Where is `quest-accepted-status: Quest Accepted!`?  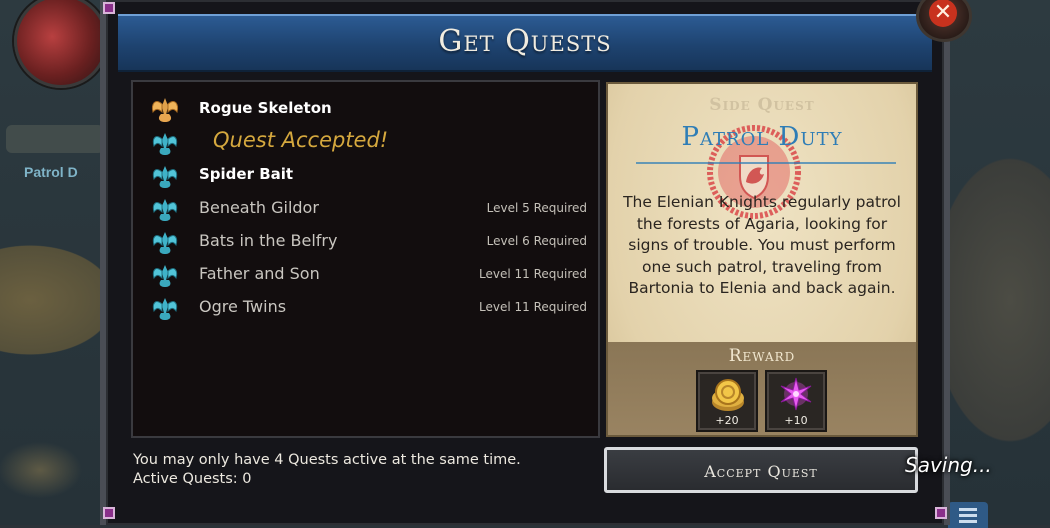 quest-accepted-status: Quest Accepted! is located at coordinates (301, 140).